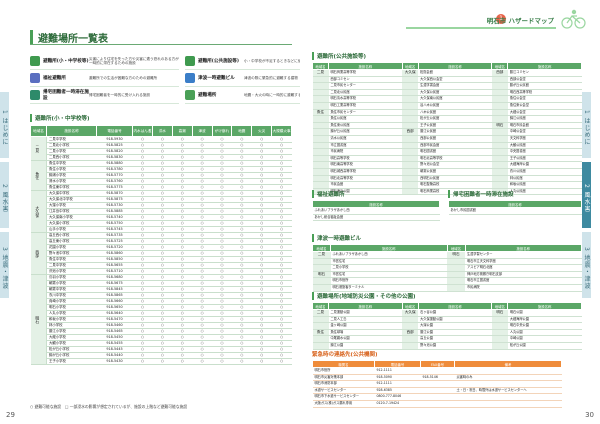 The height and width of the screenshot is (424, 600). I want to click on table-row: 錦江公園 野々池公園 松が丘公園, so click(447, 346).